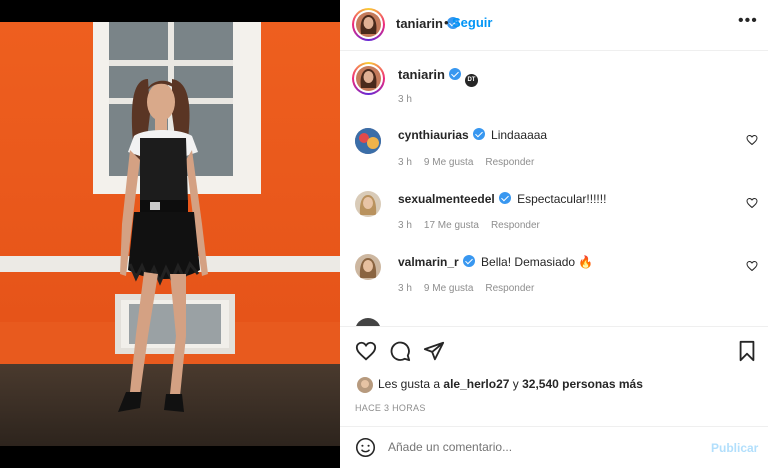 Image resolution: width=768 pixels, height=468 pixels. I want to click on author-avatar, so click(368, 24).